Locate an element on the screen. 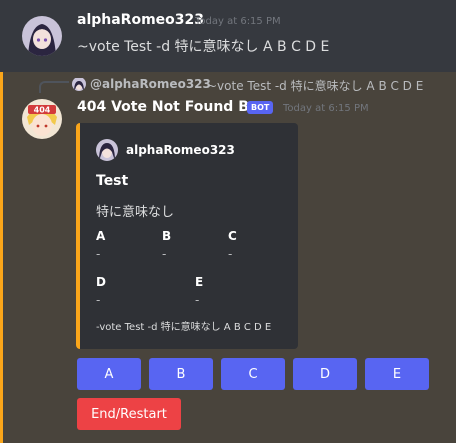  field-value-c: - is located at coordinates (230, 254).